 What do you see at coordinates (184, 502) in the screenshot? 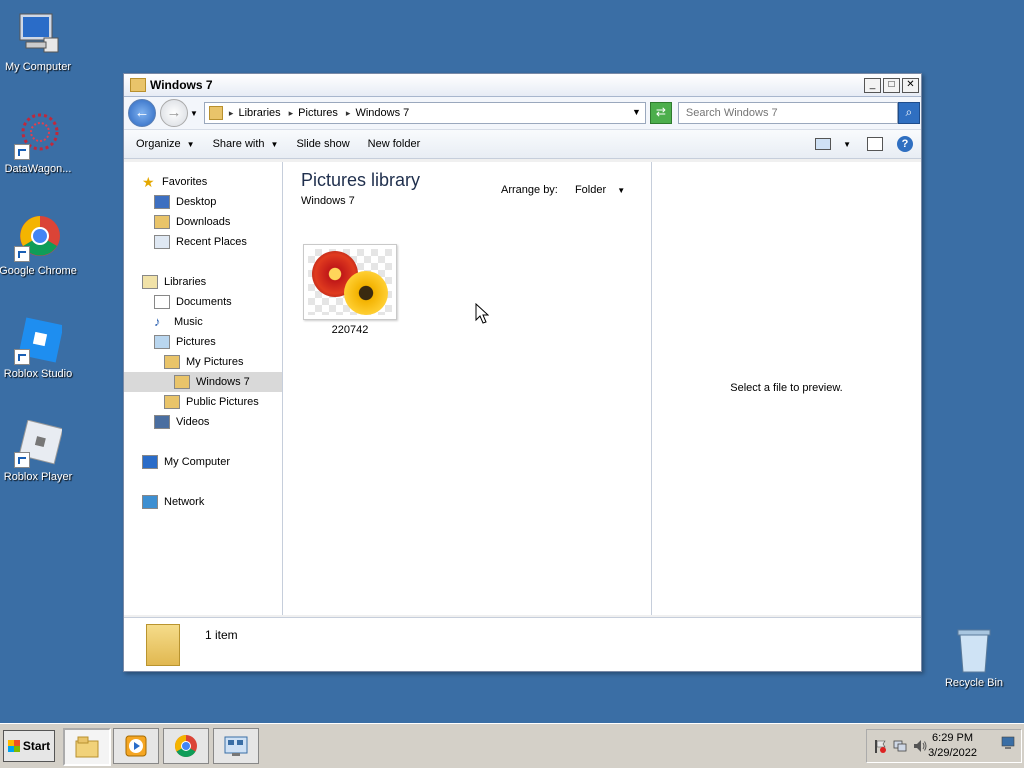
I see `nav-label: Network` at bounding box center [184, 502].